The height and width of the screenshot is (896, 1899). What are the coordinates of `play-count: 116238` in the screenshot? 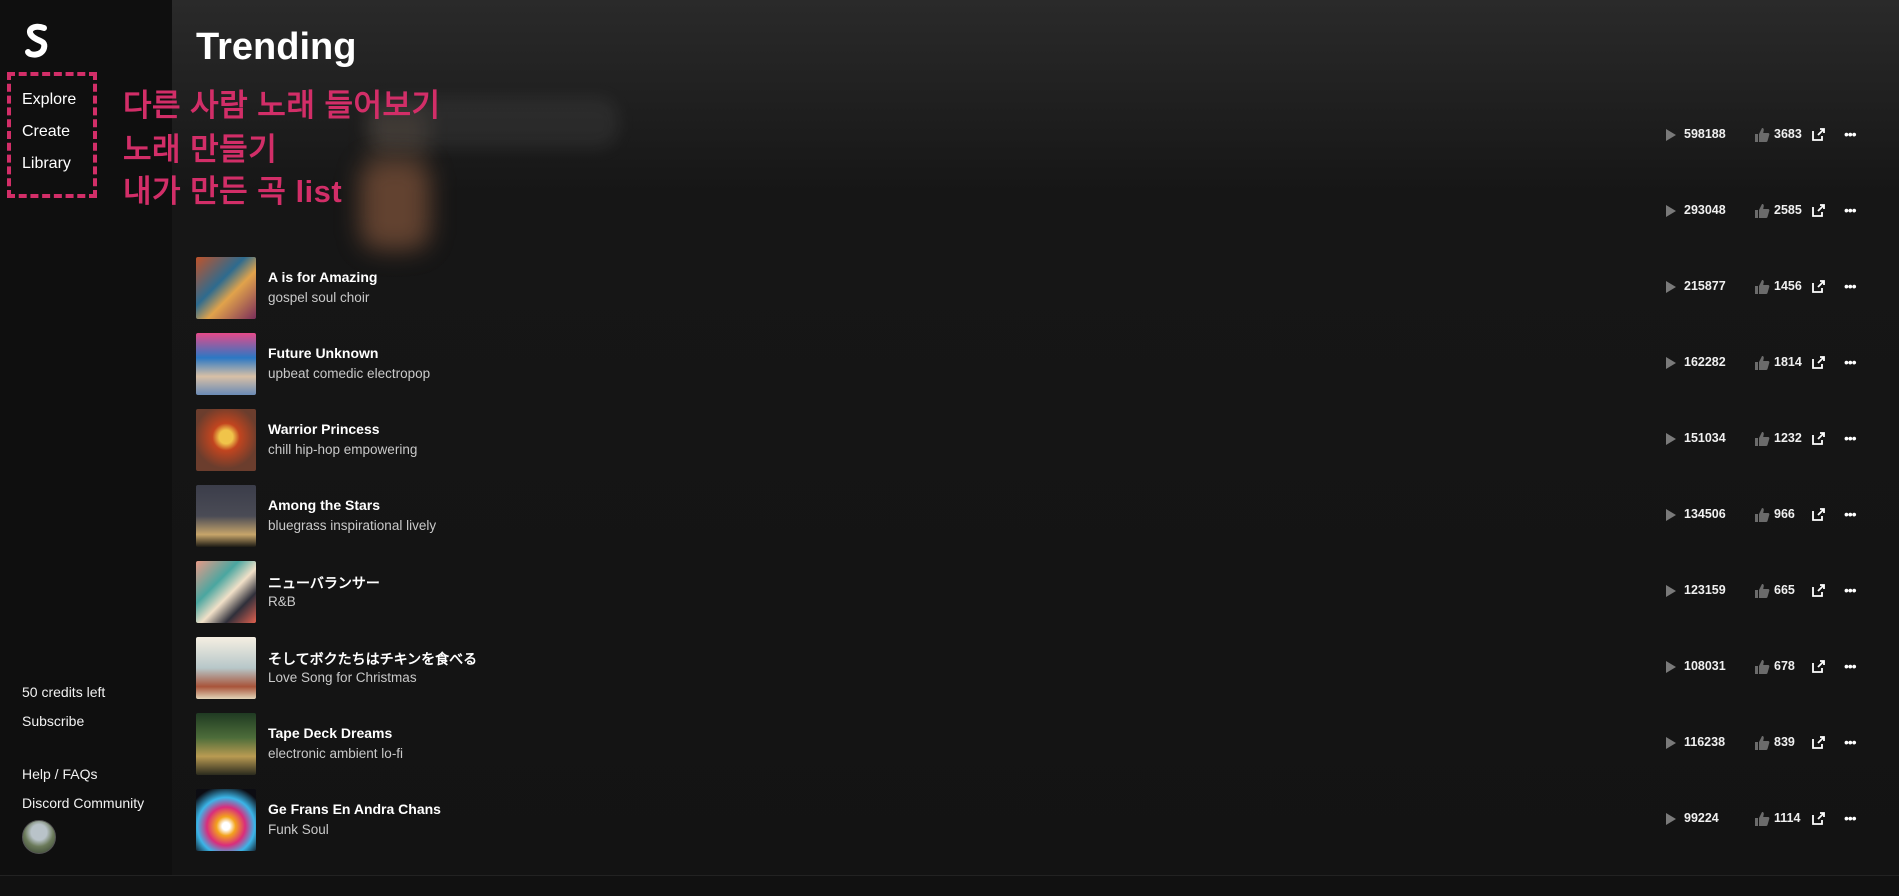 It's located at (1705, 742).